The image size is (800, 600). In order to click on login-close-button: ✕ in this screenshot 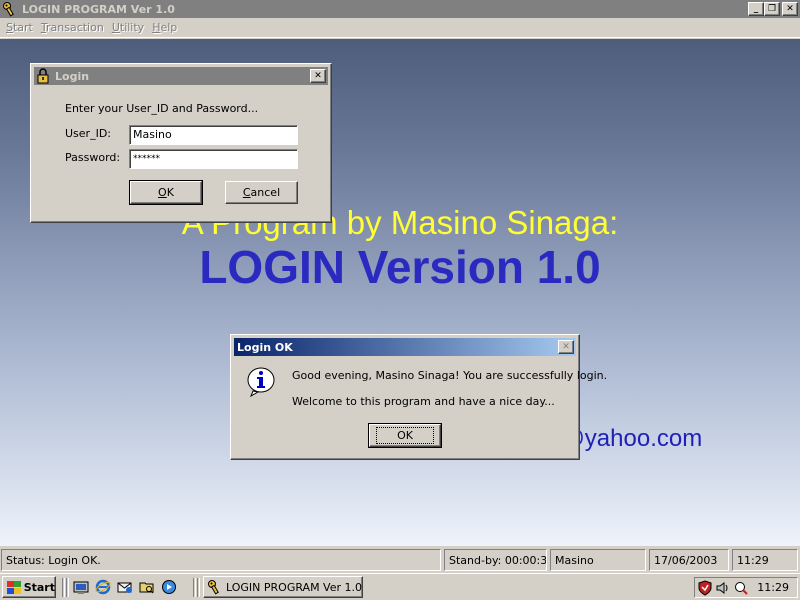, I will do `click(318, 76)`.